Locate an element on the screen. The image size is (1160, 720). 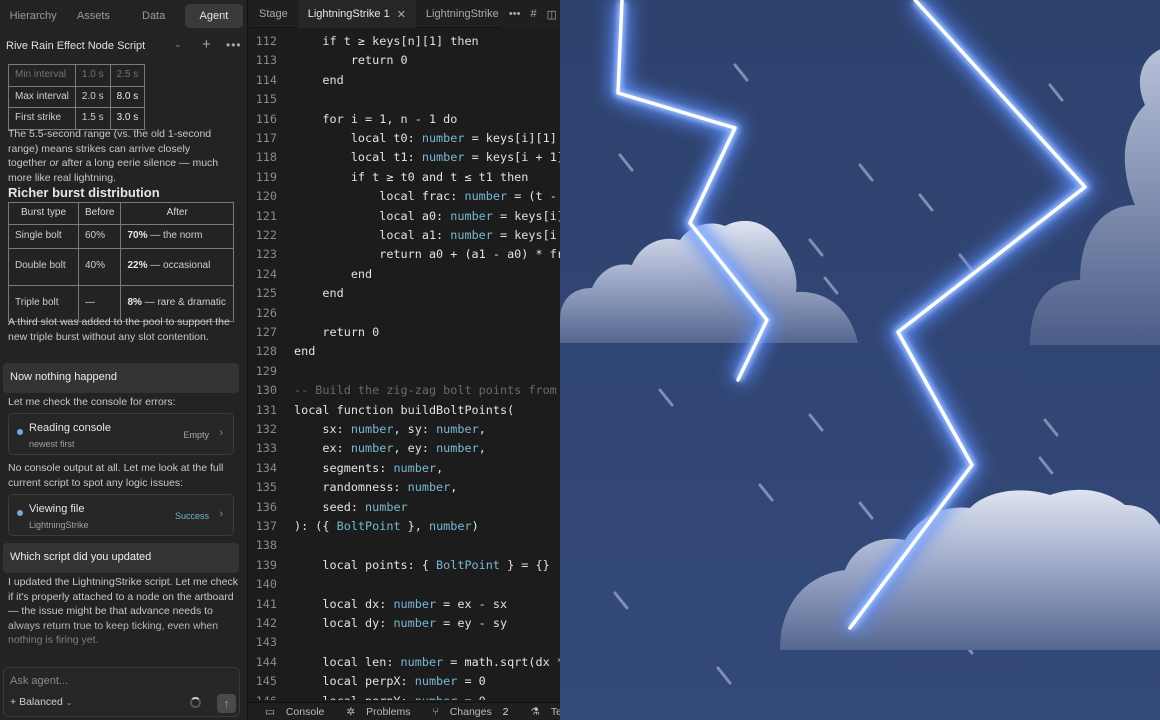
tool-title: Reading console is located at coordinates (70, 428).